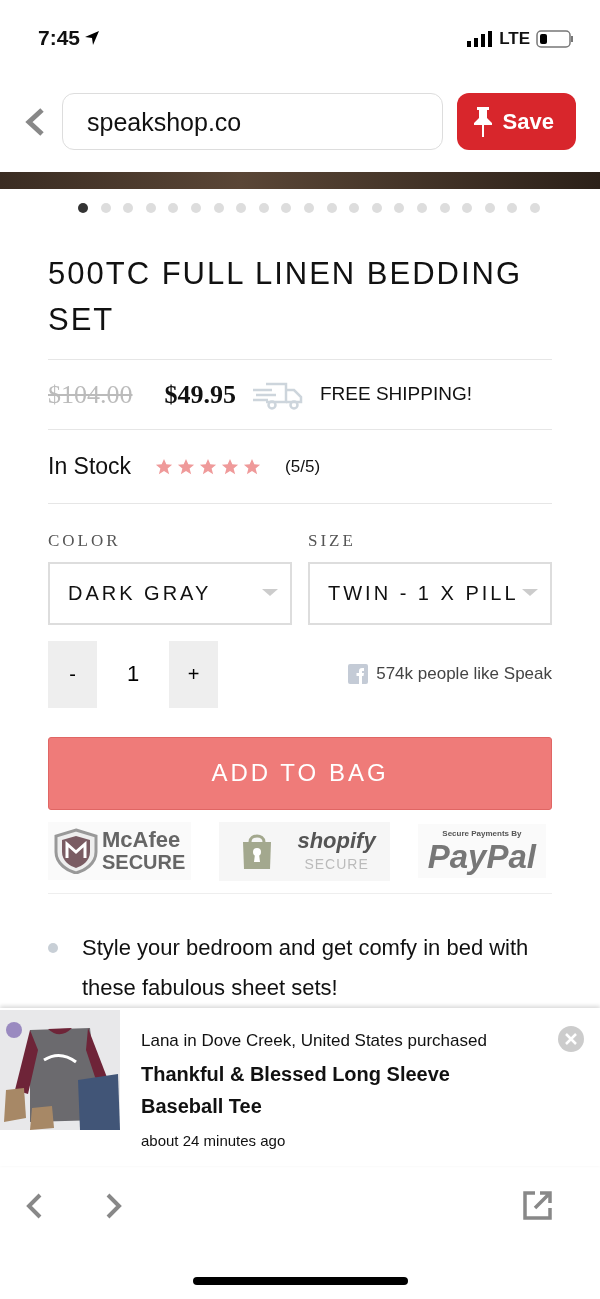  Describe the element at coordinates (396, 394) in the screenshot. I see `shipping-note: FREE SHIPPING!` at that location.